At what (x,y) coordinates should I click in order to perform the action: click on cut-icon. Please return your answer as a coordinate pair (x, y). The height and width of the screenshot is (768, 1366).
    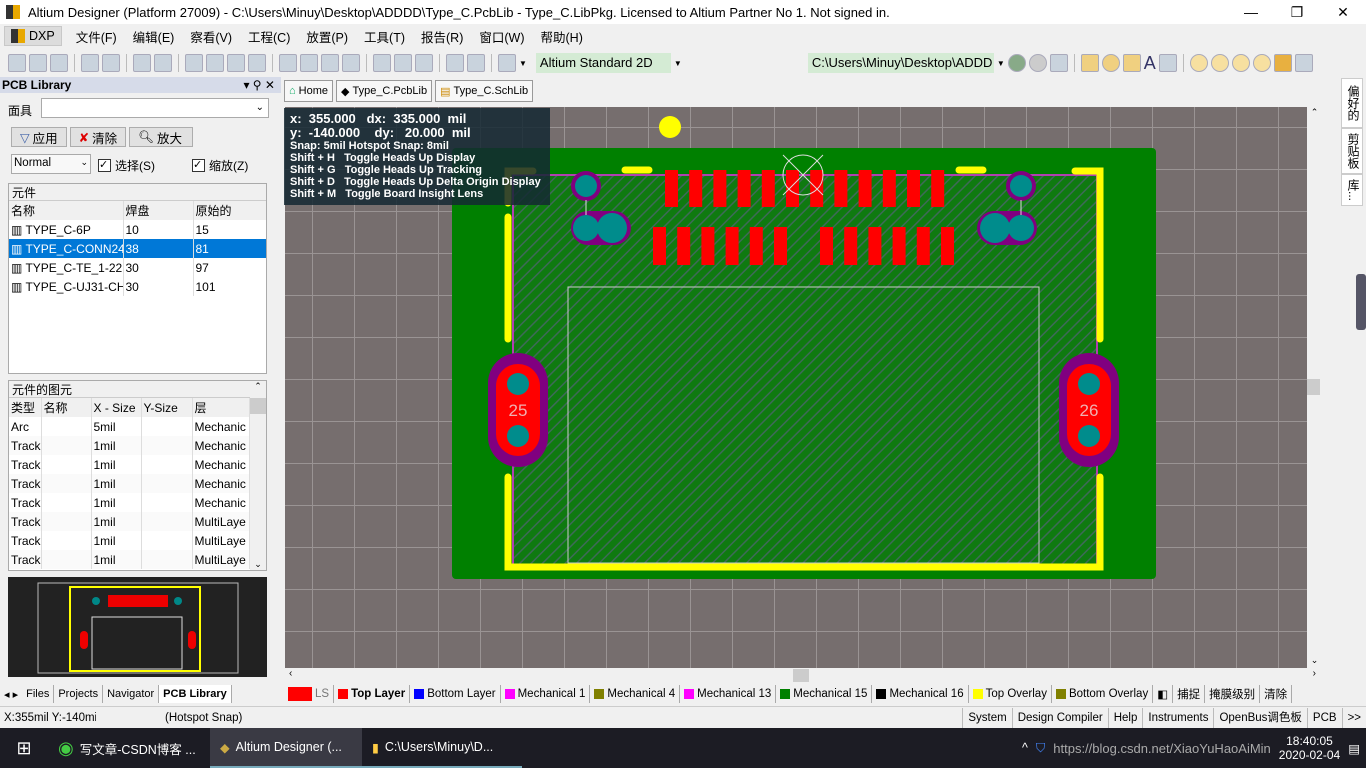
    Looking at the image, I should click on (288, 63).